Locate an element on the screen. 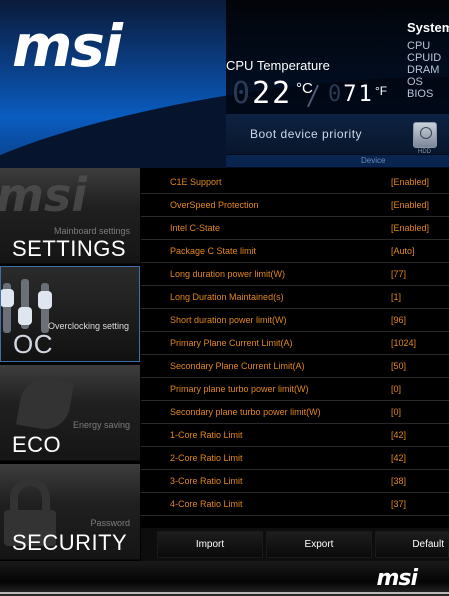 The image size is (449, 596). system-item-bios: BIOS is located at coordinates (420, 94).